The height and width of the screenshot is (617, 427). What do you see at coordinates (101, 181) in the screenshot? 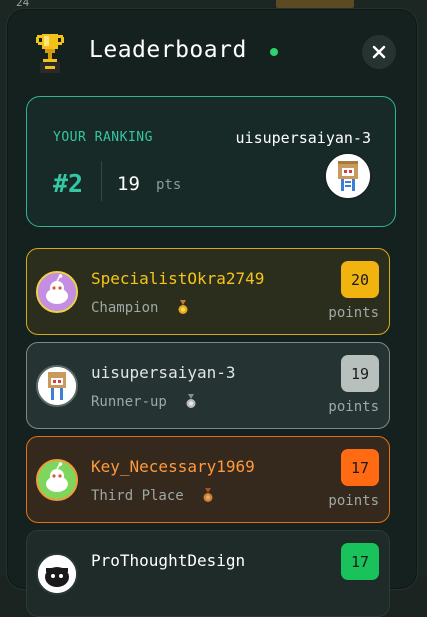
I see `ranking-divider` at bounding box center [101, 181].